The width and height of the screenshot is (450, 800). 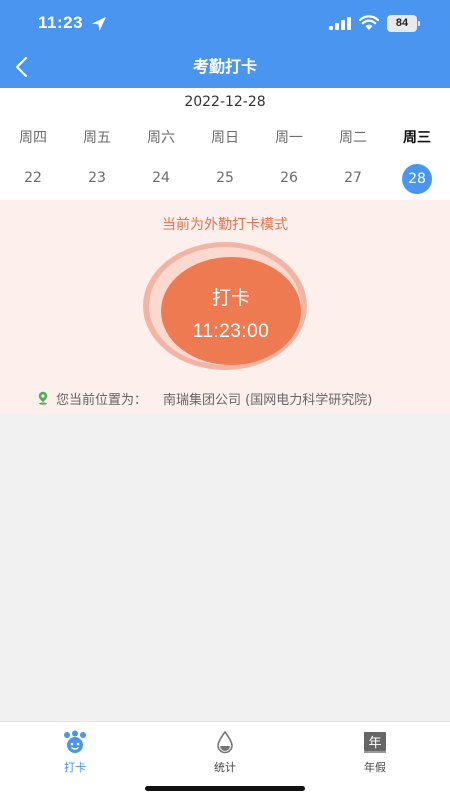 I want to click on day-cell: 24, so click(x=161, y=178).